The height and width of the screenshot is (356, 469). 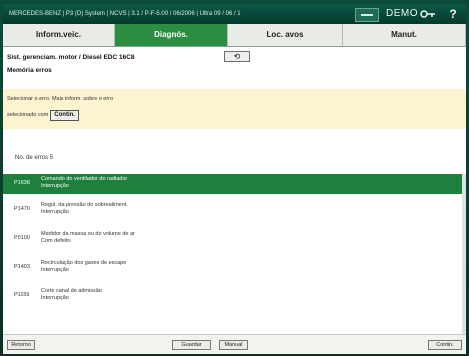 I want to click on tab-maintenance: Manut., so click(x=404, y=35).